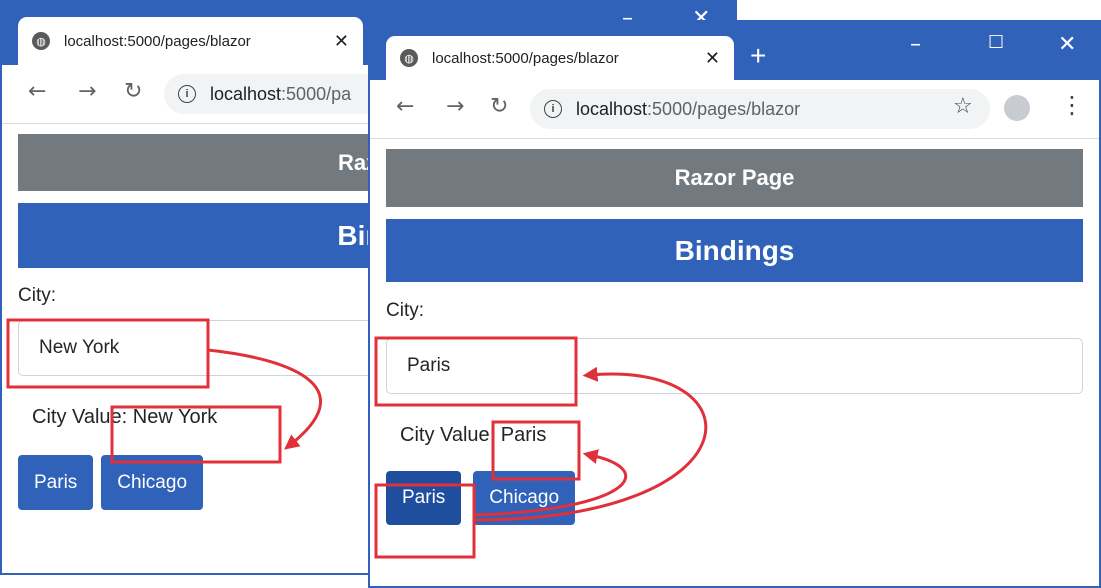 The image size is (1101, 588). Describe the element at coordinates (996, 42) in the screenshot. I see `maximize-icon: ☐` at that location.